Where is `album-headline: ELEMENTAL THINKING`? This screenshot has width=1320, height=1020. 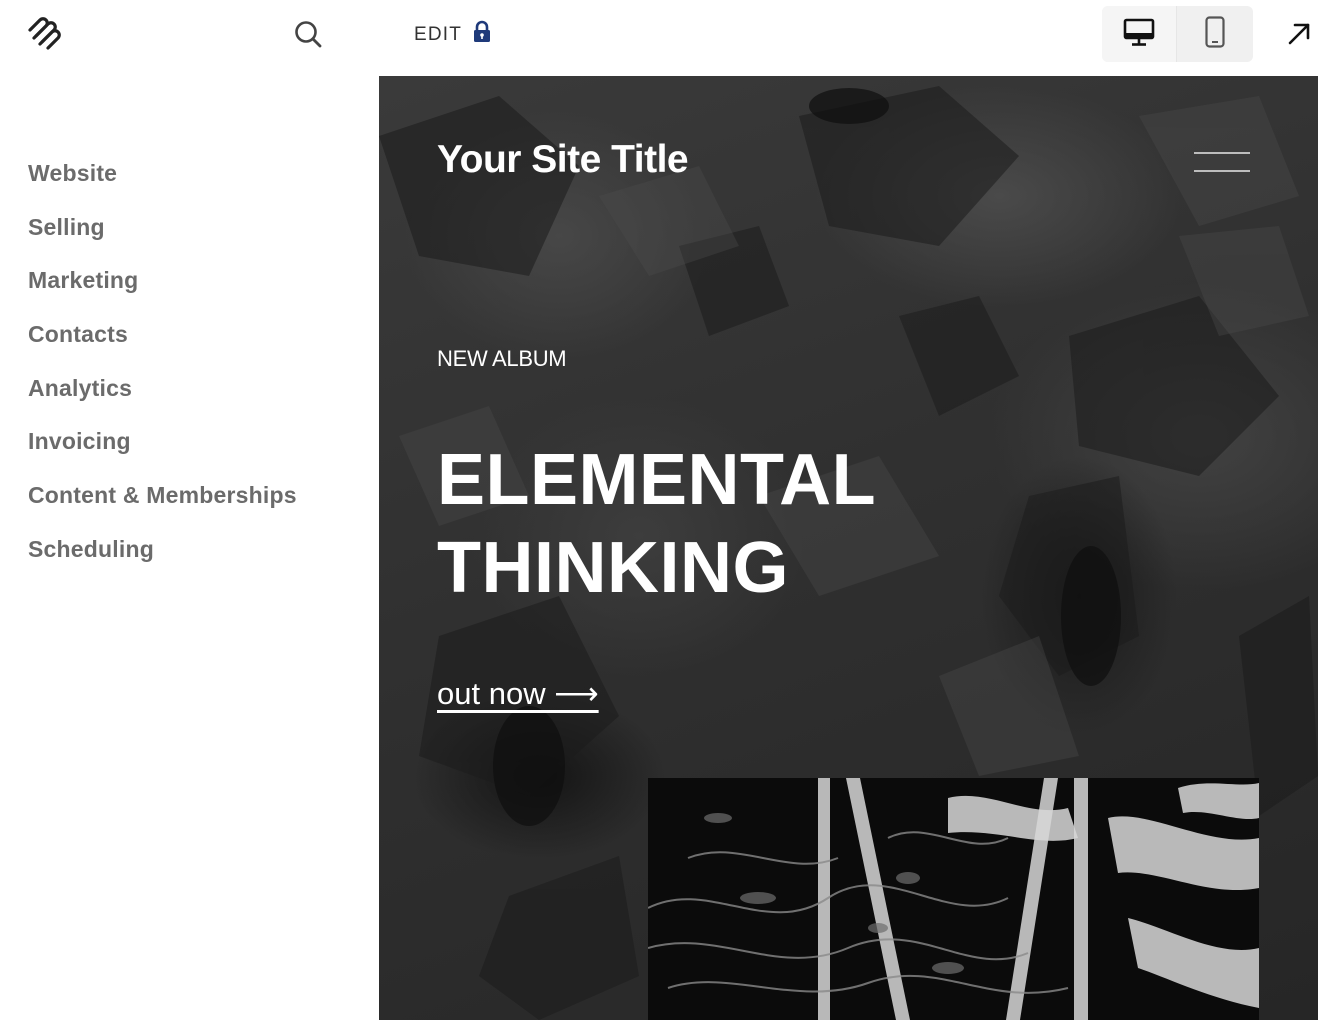 album-headline: ELEMENTAL THINKING is located at coordinates (656, 524).